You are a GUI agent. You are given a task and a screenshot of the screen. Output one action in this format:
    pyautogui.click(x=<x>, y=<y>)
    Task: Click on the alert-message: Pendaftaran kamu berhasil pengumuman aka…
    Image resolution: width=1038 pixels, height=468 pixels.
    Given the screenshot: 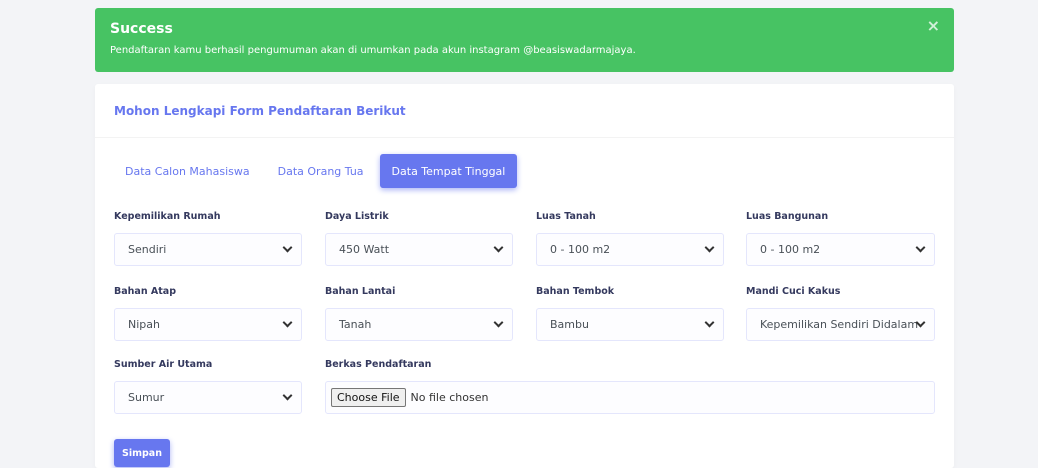 What is the action you would take?
    pyautogui.click(x=373, y=50)
    